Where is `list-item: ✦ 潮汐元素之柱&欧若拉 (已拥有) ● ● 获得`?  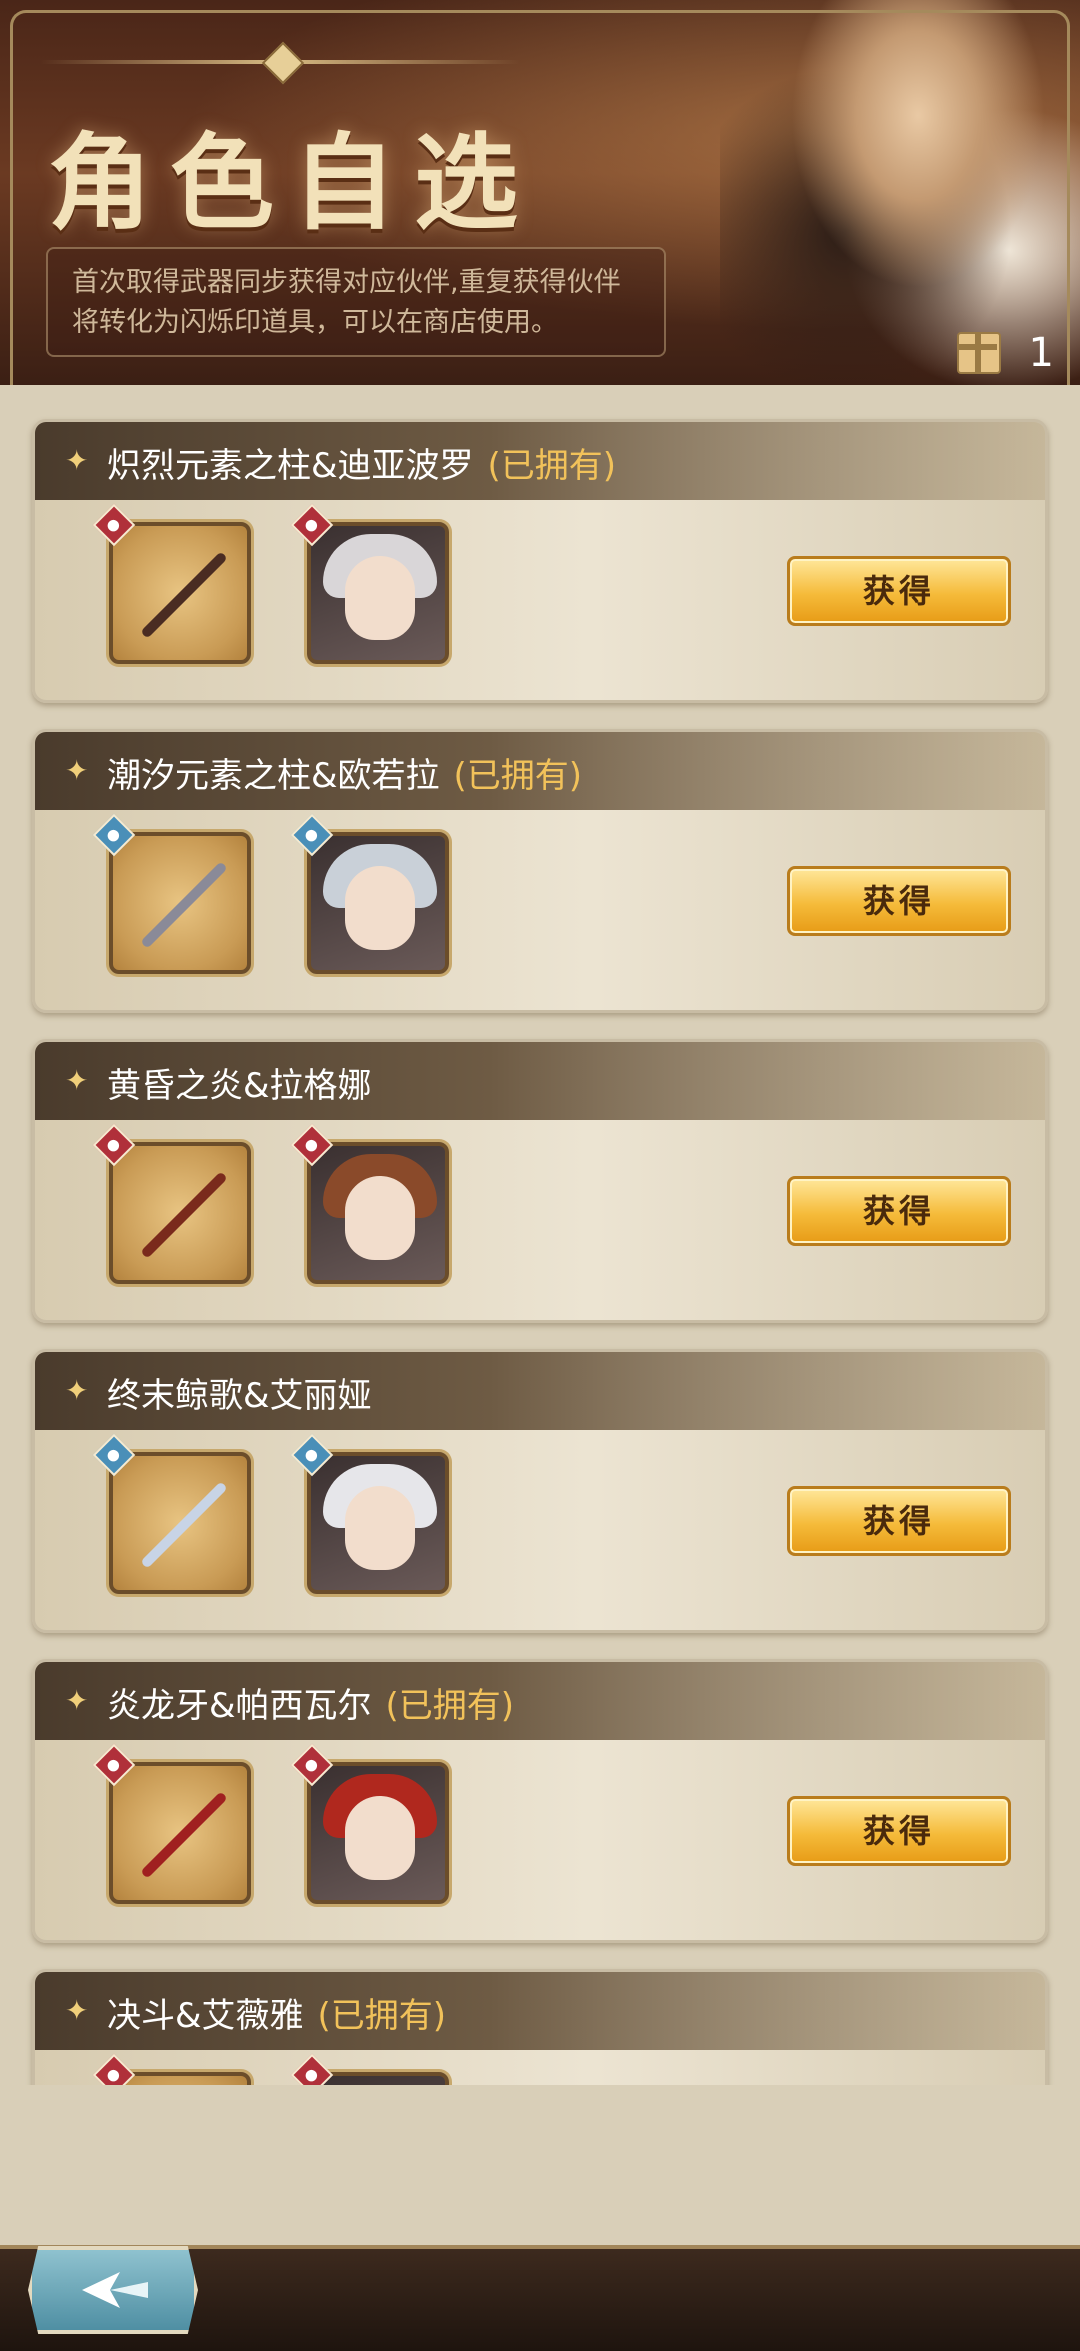
list-item: ✦ 潮汐元素之柱&欧若拉 (已拥有) ● ● 获得 is located at coordinates (540, 871).